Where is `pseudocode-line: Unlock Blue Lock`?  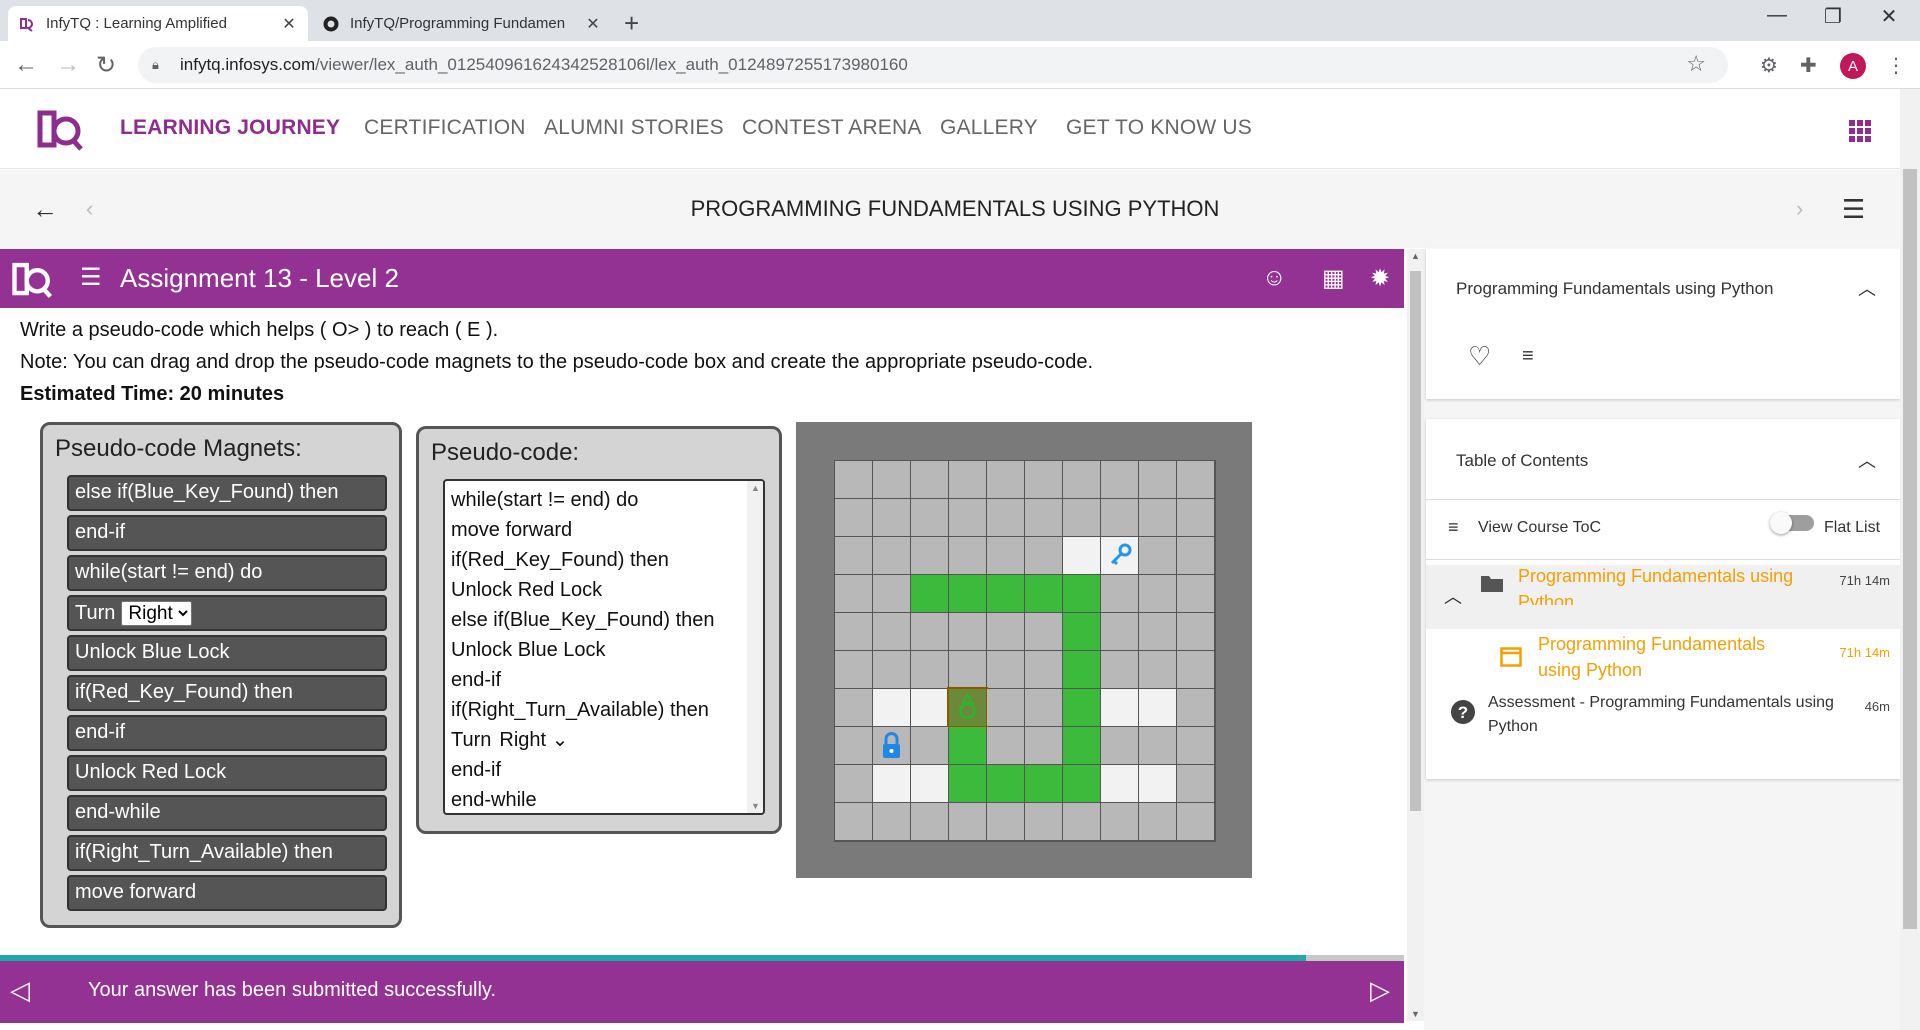
pseudocode-line: Unlock Blue Lock is located at coordinates (604, 650).